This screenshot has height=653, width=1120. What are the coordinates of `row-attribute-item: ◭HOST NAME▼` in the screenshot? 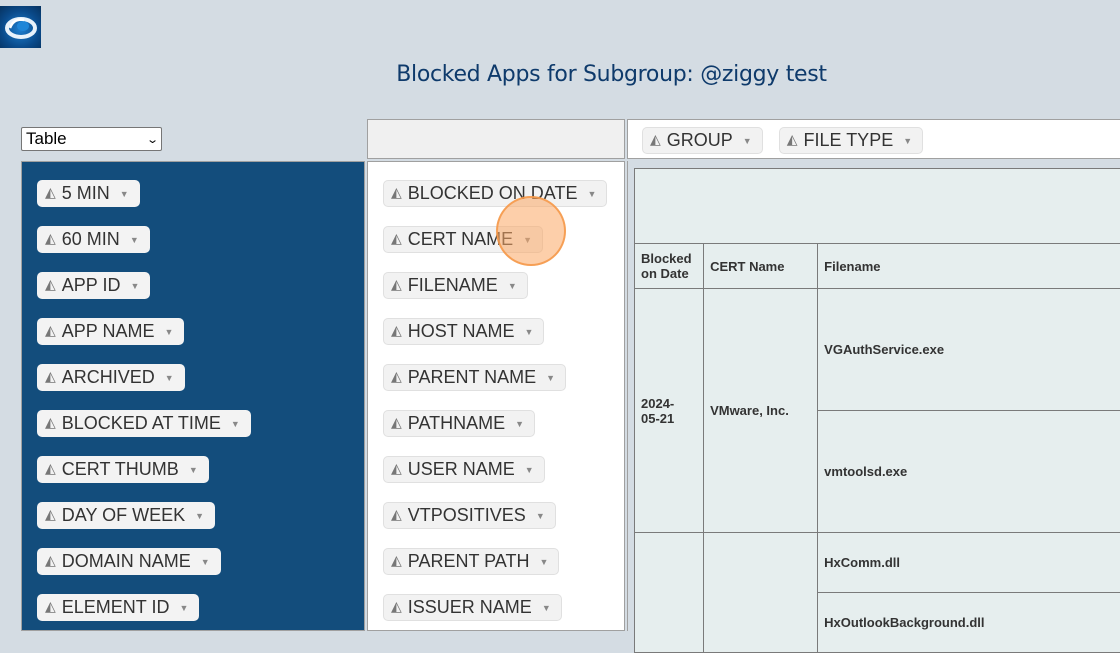 It's located at (503, 341).